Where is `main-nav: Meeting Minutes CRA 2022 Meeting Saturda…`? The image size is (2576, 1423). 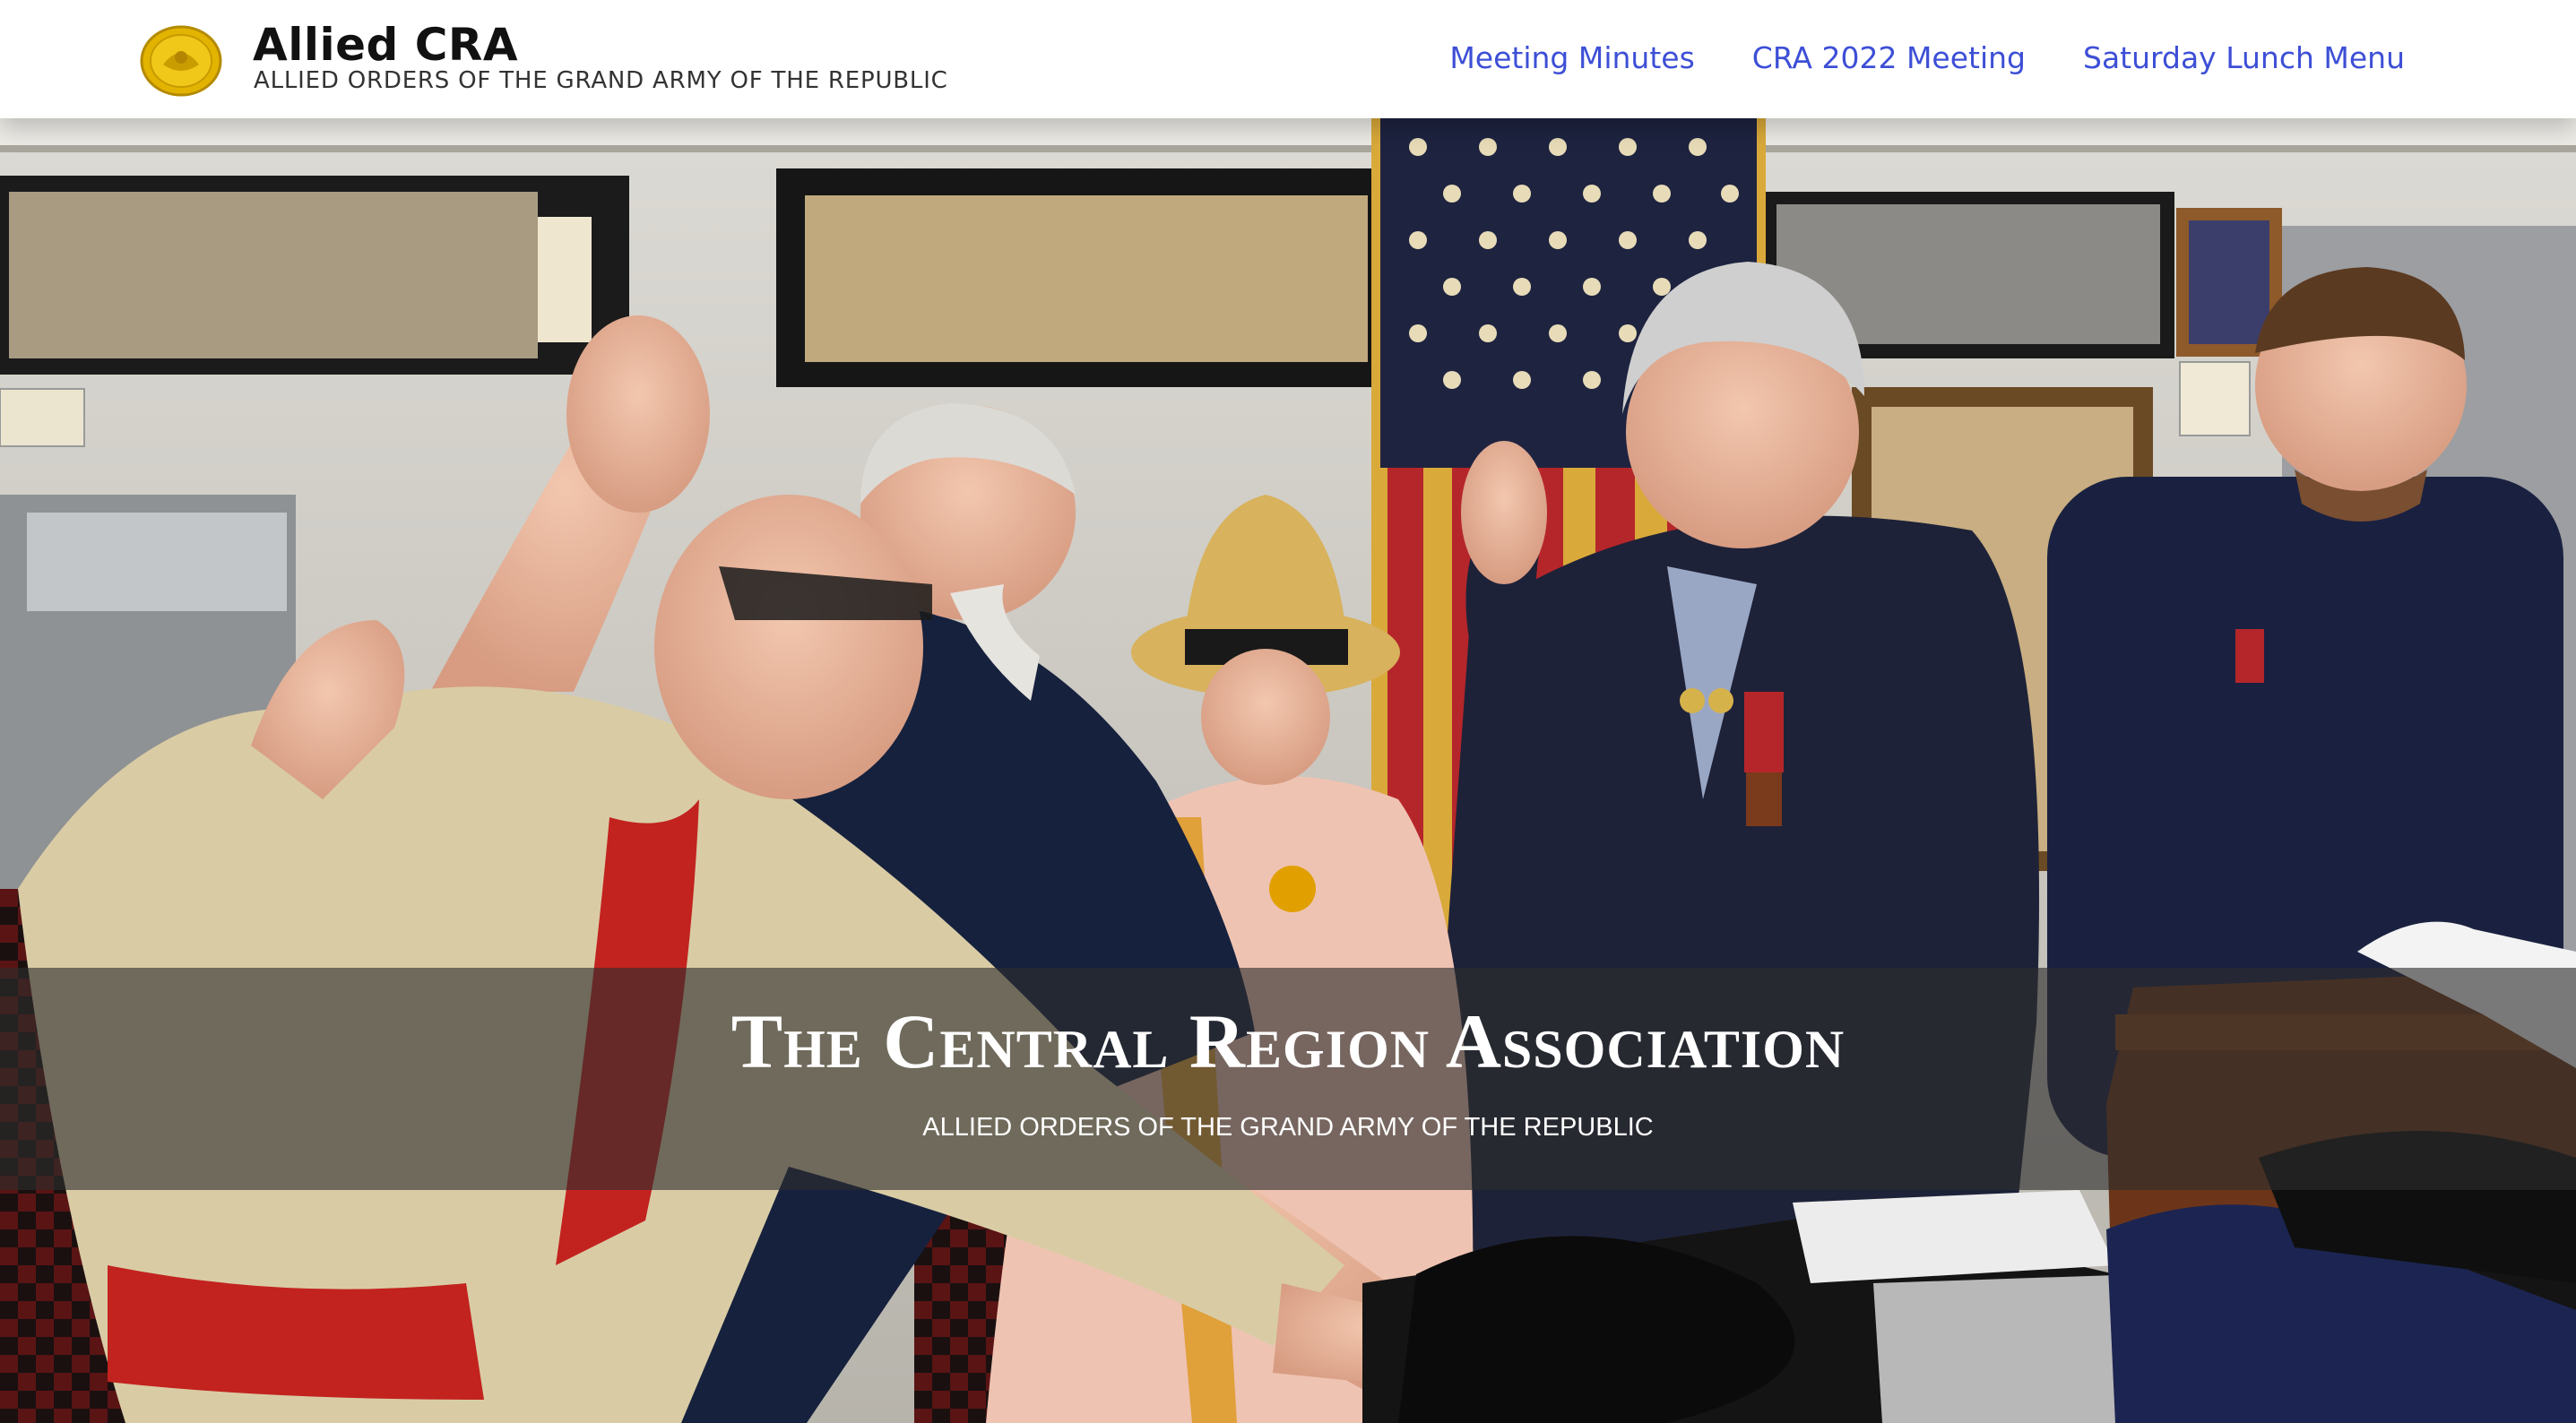 main-nav: Meeting Minutes CRA 2022 Meeting Saturda… is located at coordinates (1927, 59).